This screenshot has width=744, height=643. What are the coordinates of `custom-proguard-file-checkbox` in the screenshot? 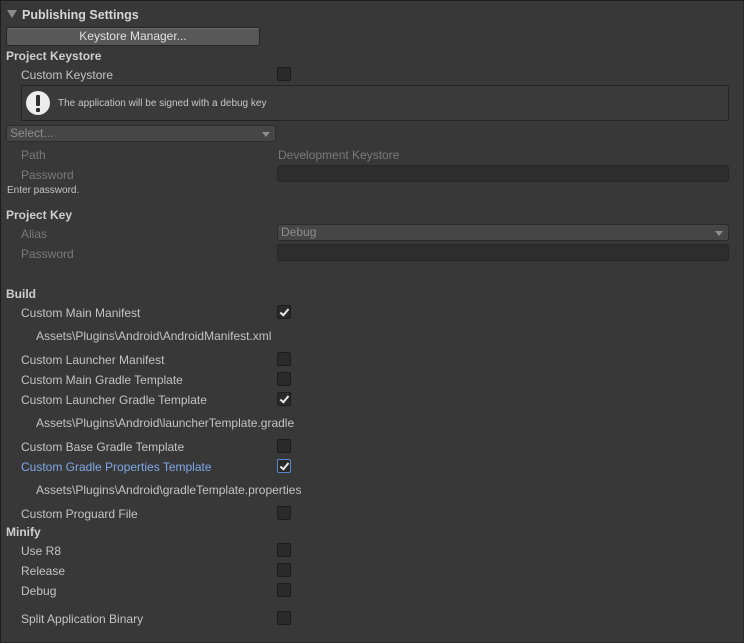 It's located at (284, 513).